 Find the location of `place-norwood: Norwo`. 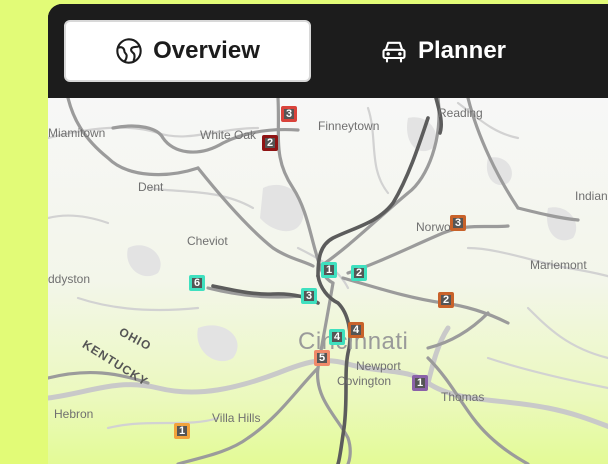

place-norwood: Norwo is located at coordinates (433, 227).